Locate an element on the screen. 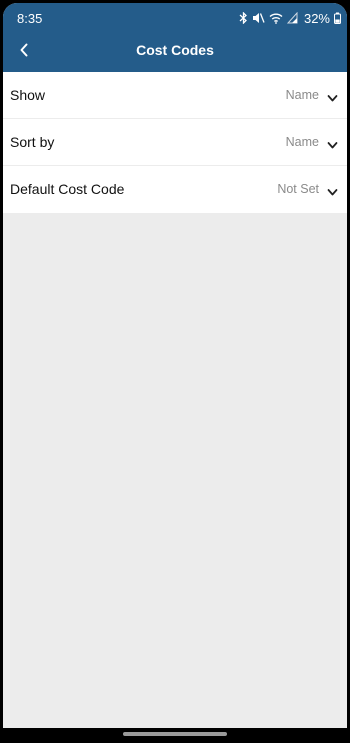 The image size is (350, 743). default-cost-code-label: Default Cost Code is located at coordinates (67, 189).